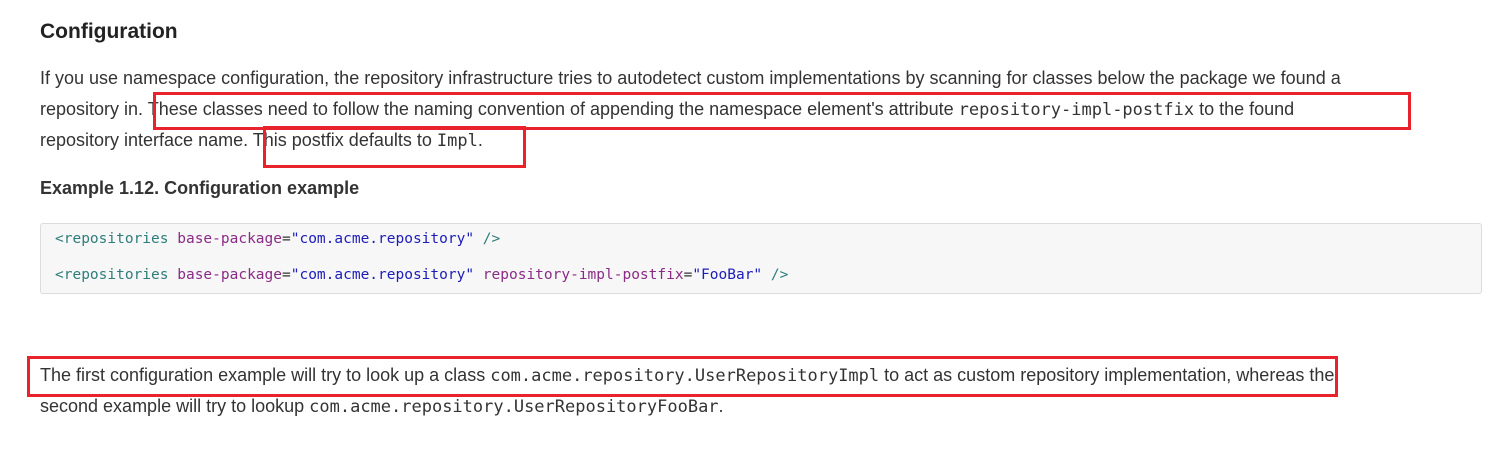  I want to click on section-heading: Configuration, so click(109, 31).